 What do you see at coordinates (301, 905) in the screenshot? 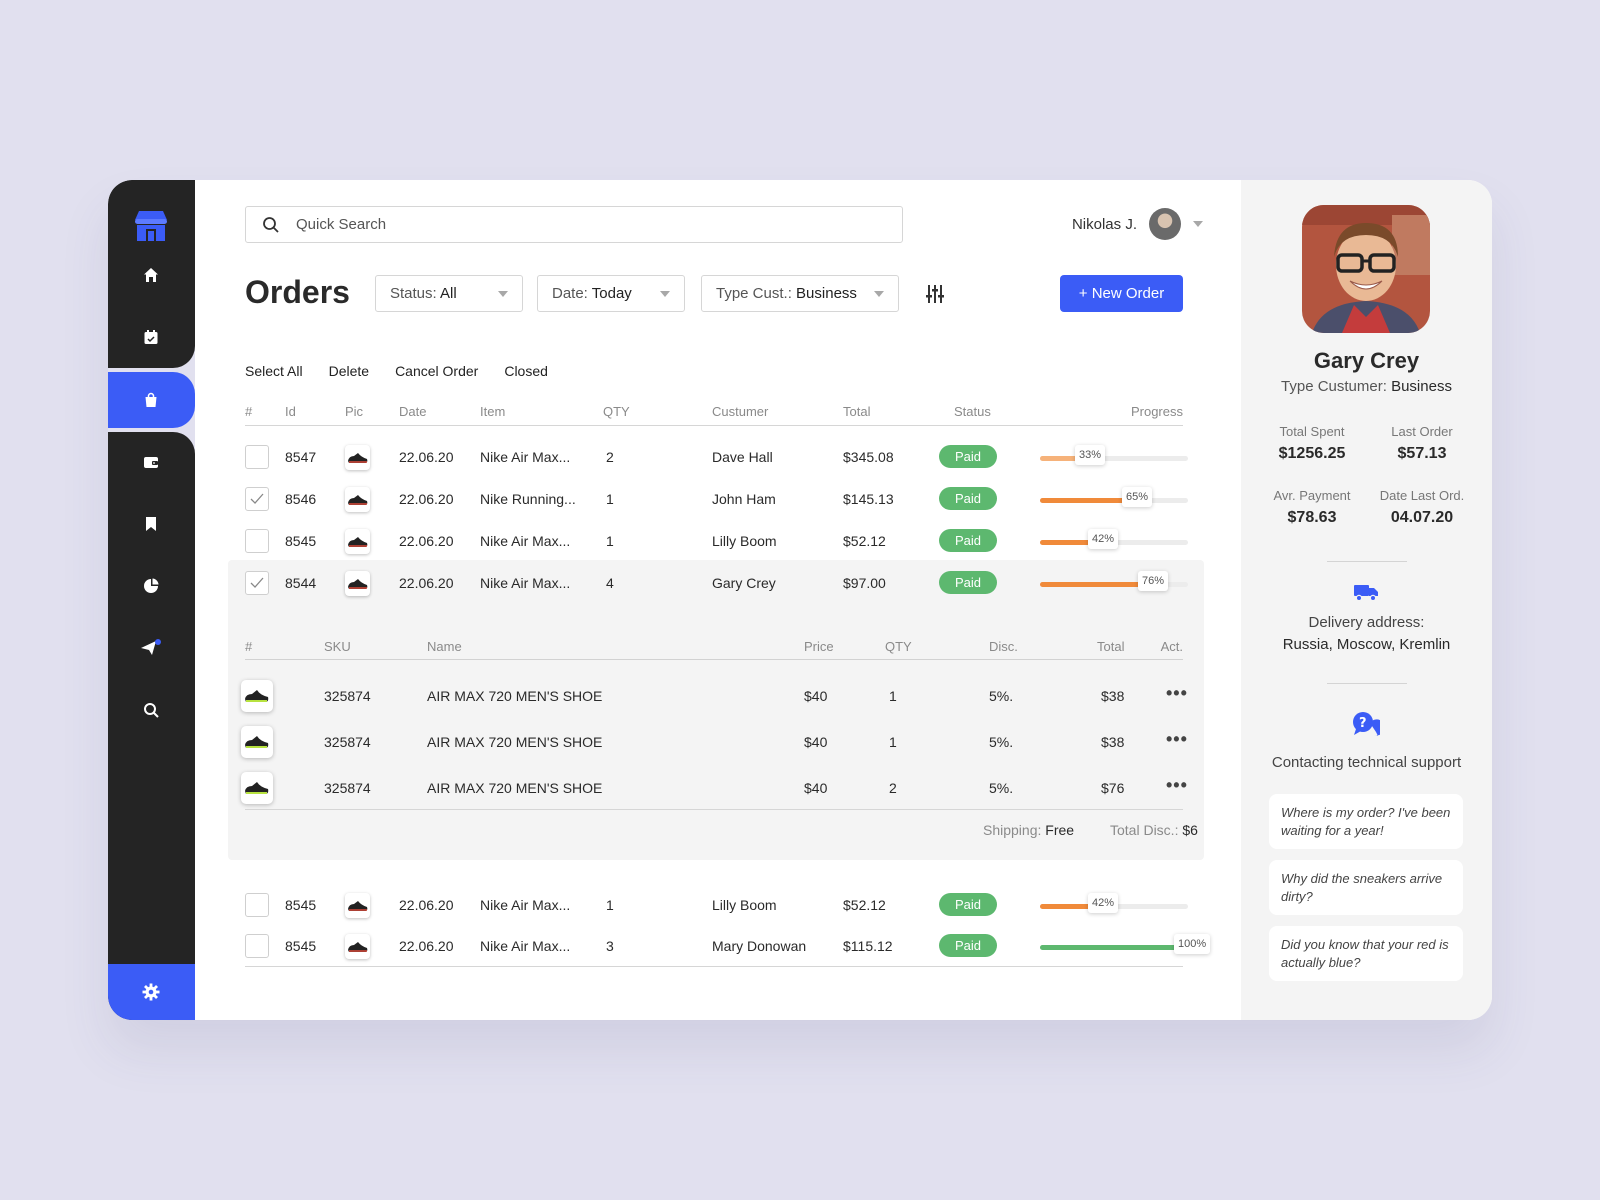
I see `order-id: 8545` at bounding box center [301, 905].